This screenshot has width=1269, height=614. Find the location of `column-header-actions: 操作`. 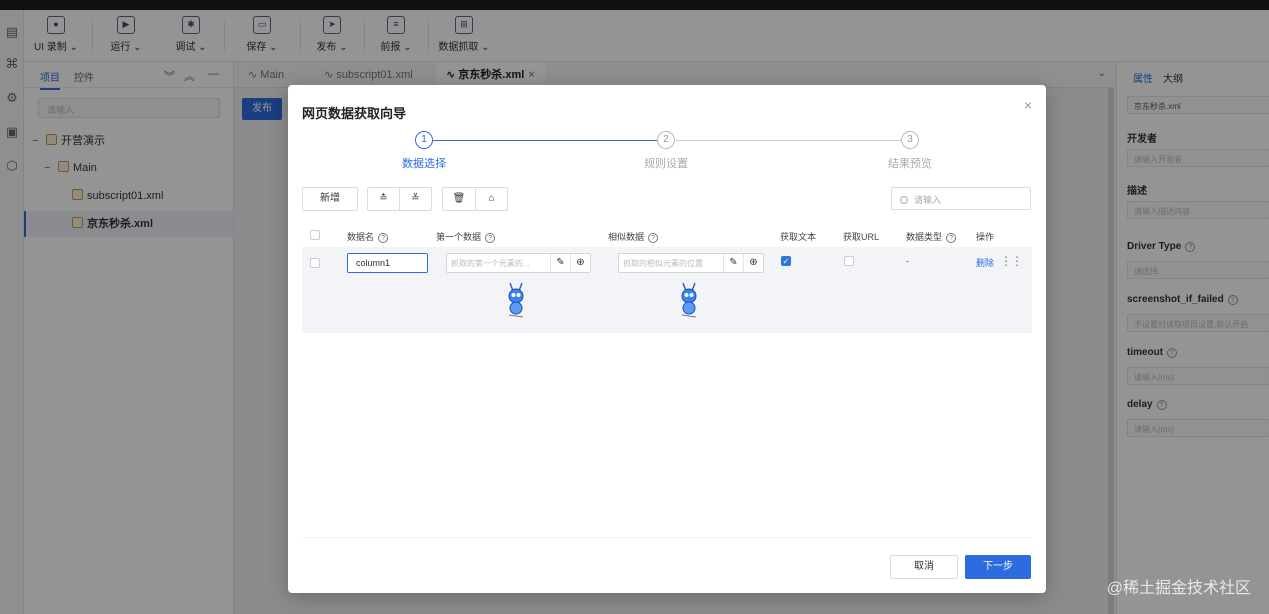

column-header-actions: 操作 is located at coordinates (985, 237).